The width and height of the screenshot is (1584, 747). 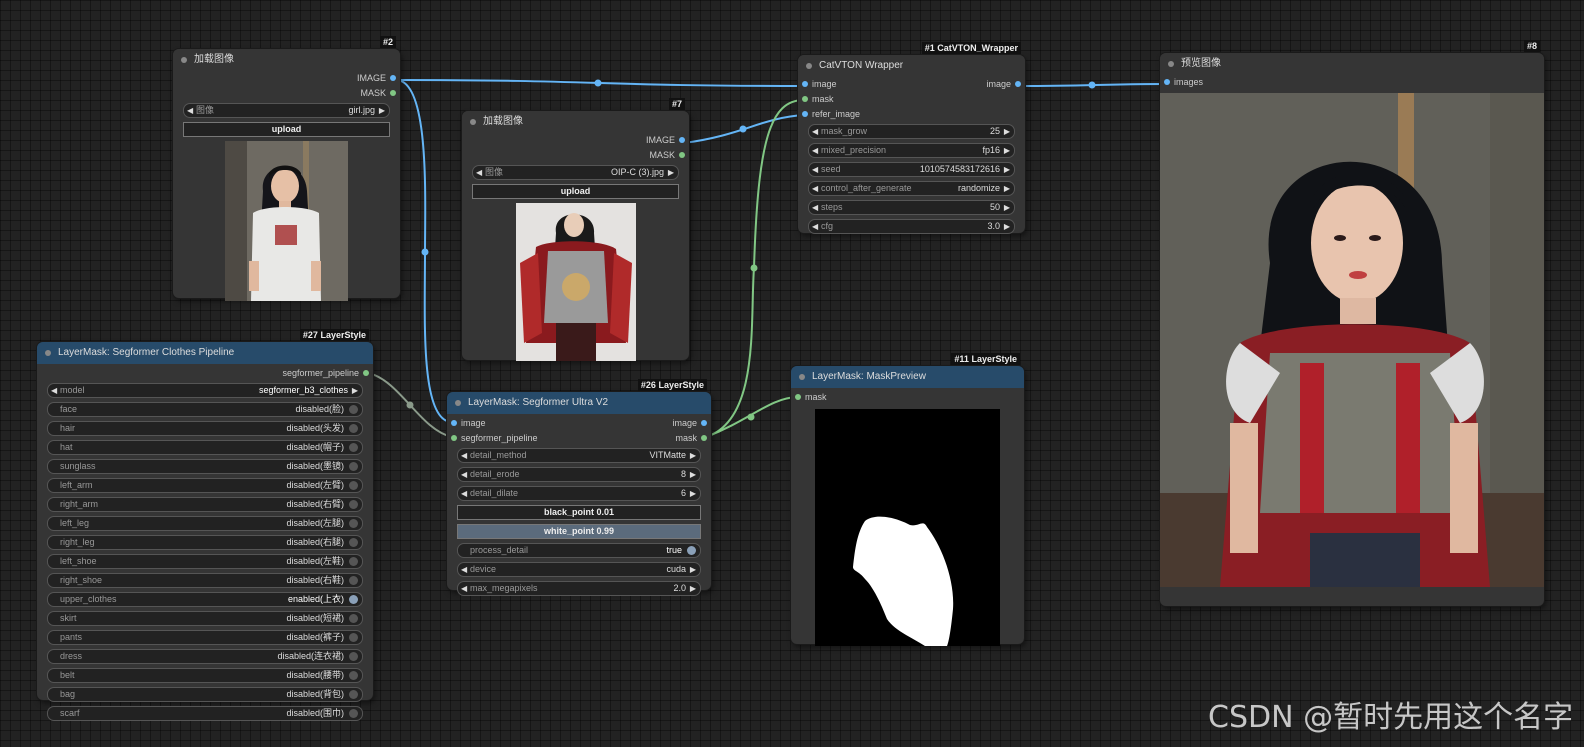 What do you see at coordinates (1352, 64) in the screenshot?
I see `node-title: 预览图像` at bounding box center [1352, 64].